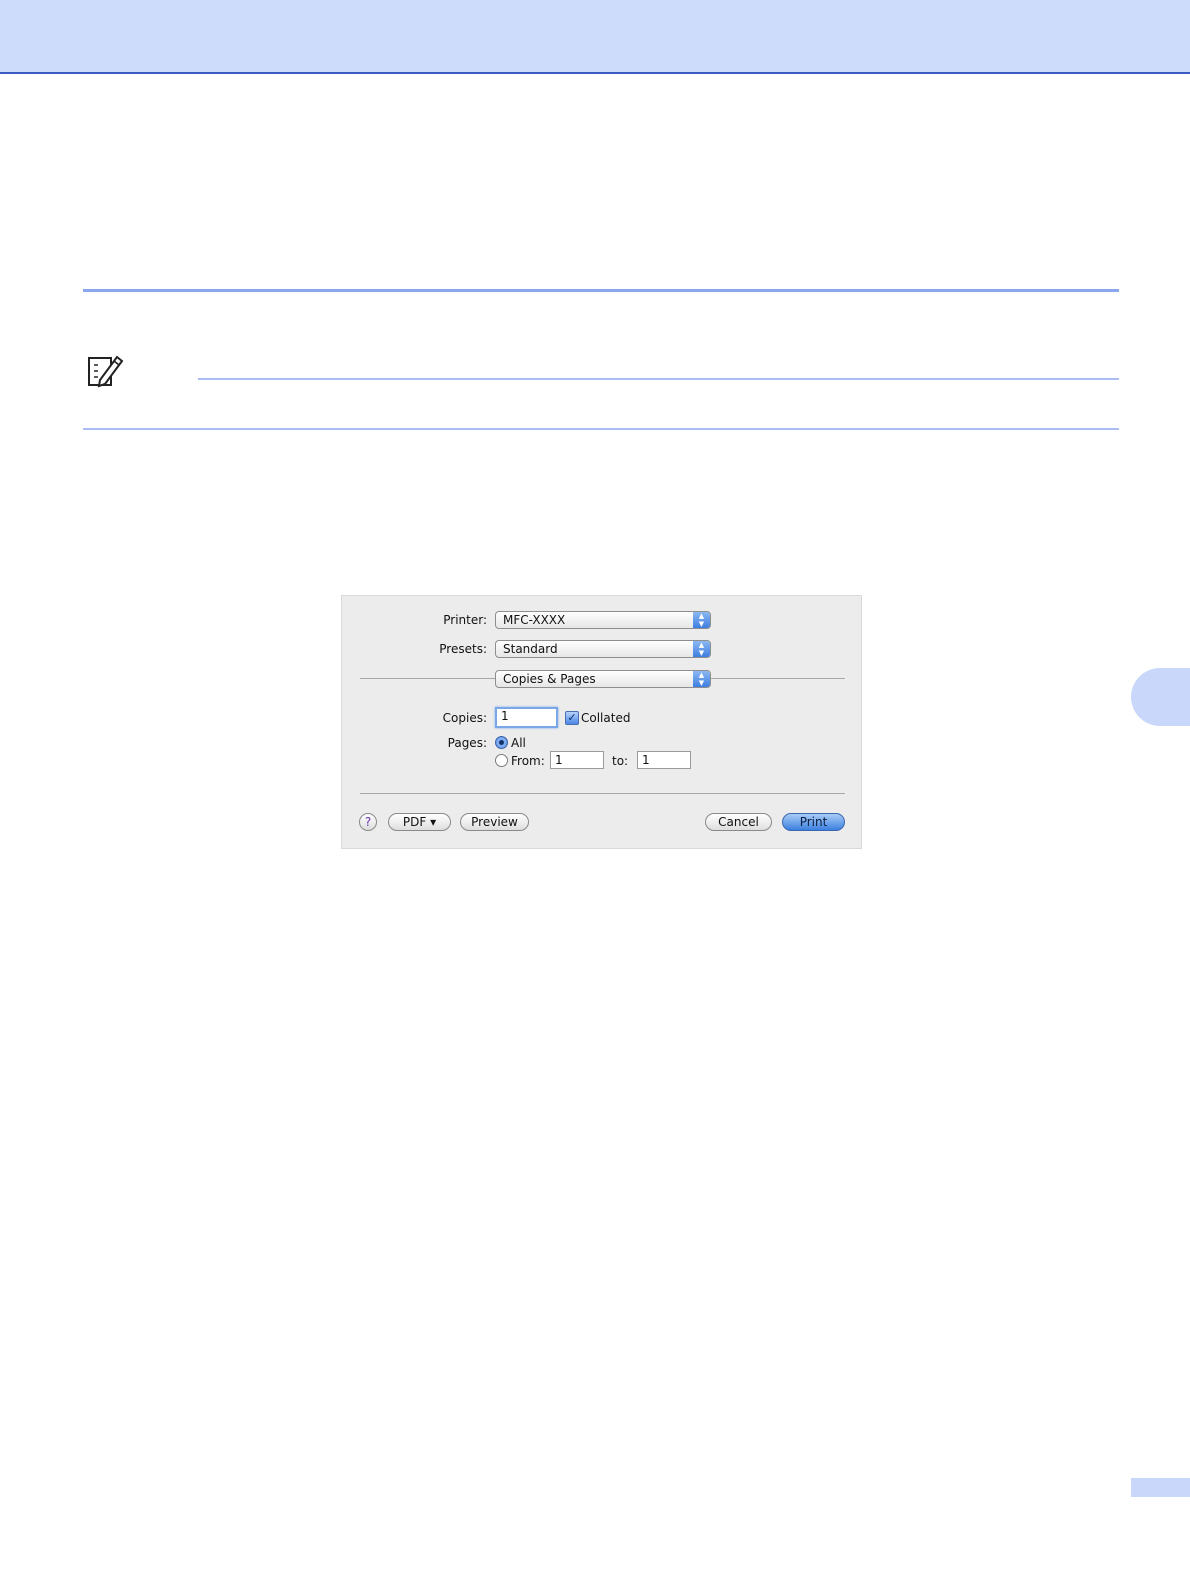 This screenshot has height=1580, width=1190. Describe the element at coordinates (577, 760) in the screenshot. I see `pages-from-input: 1` at that location.